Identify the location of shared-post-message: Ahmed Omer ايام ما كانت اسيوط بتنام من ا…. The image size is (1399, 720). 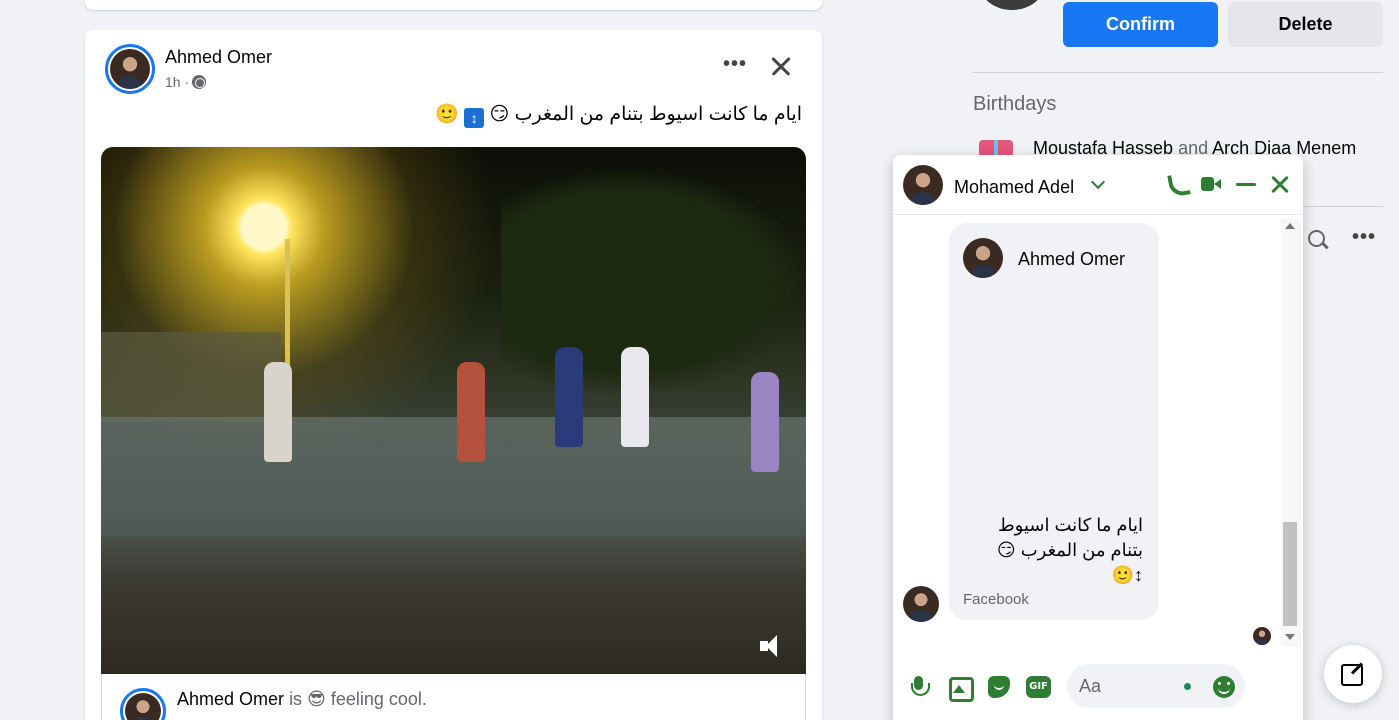
(1054, 421).